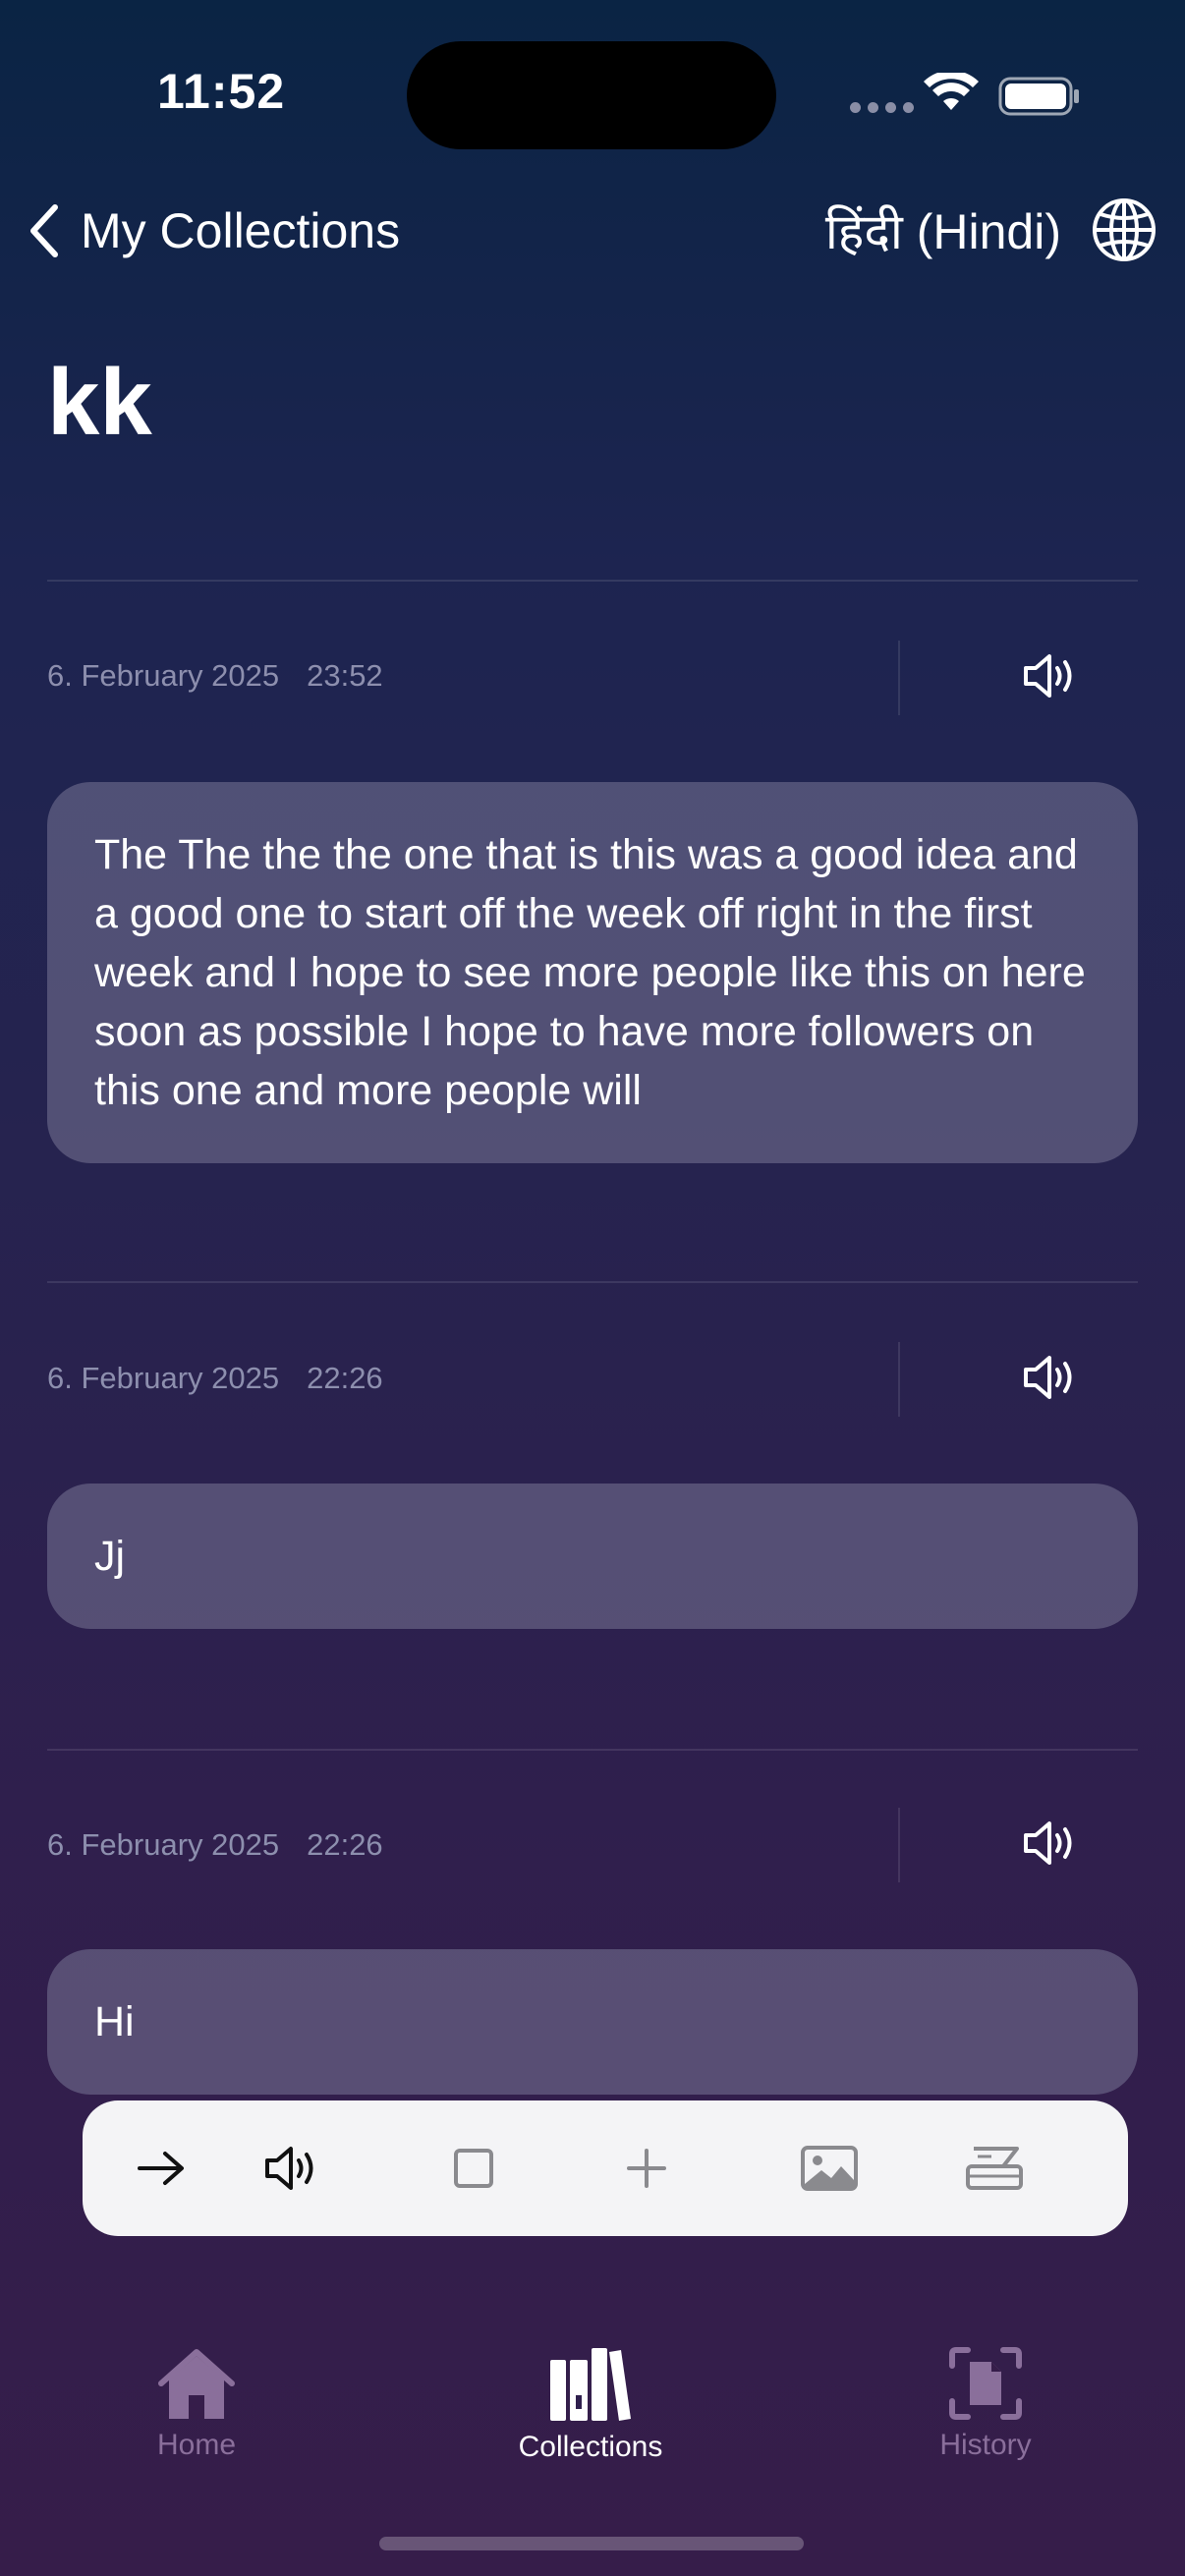 Image resolution: width=1185 pixels, height=2576 pixels. Describe the element at coordinates (592, 95) in the screenshot. I see `dynamic-island` at that location.